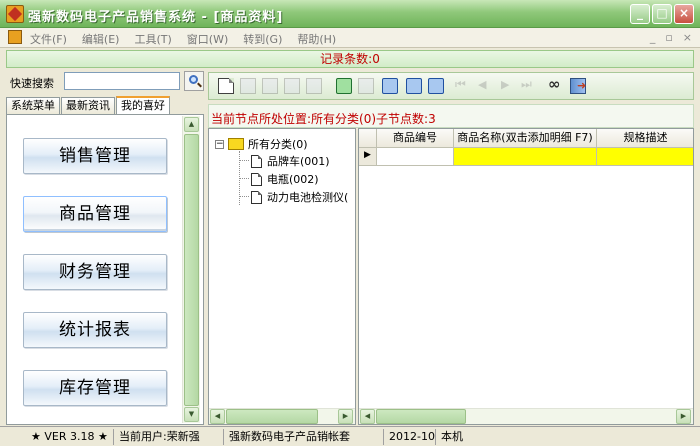 Image resolution: width=700 pixels, height=446 pixels. I want to click on product-management-button: 商品管理, so click(95, 214).